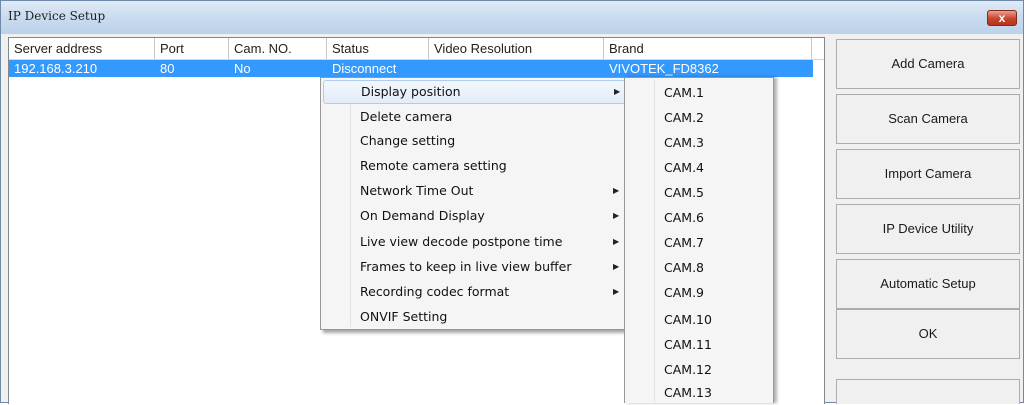  I want to click on menu-item-on-demand-display: On Demand Display ▶, so click(474, 216).